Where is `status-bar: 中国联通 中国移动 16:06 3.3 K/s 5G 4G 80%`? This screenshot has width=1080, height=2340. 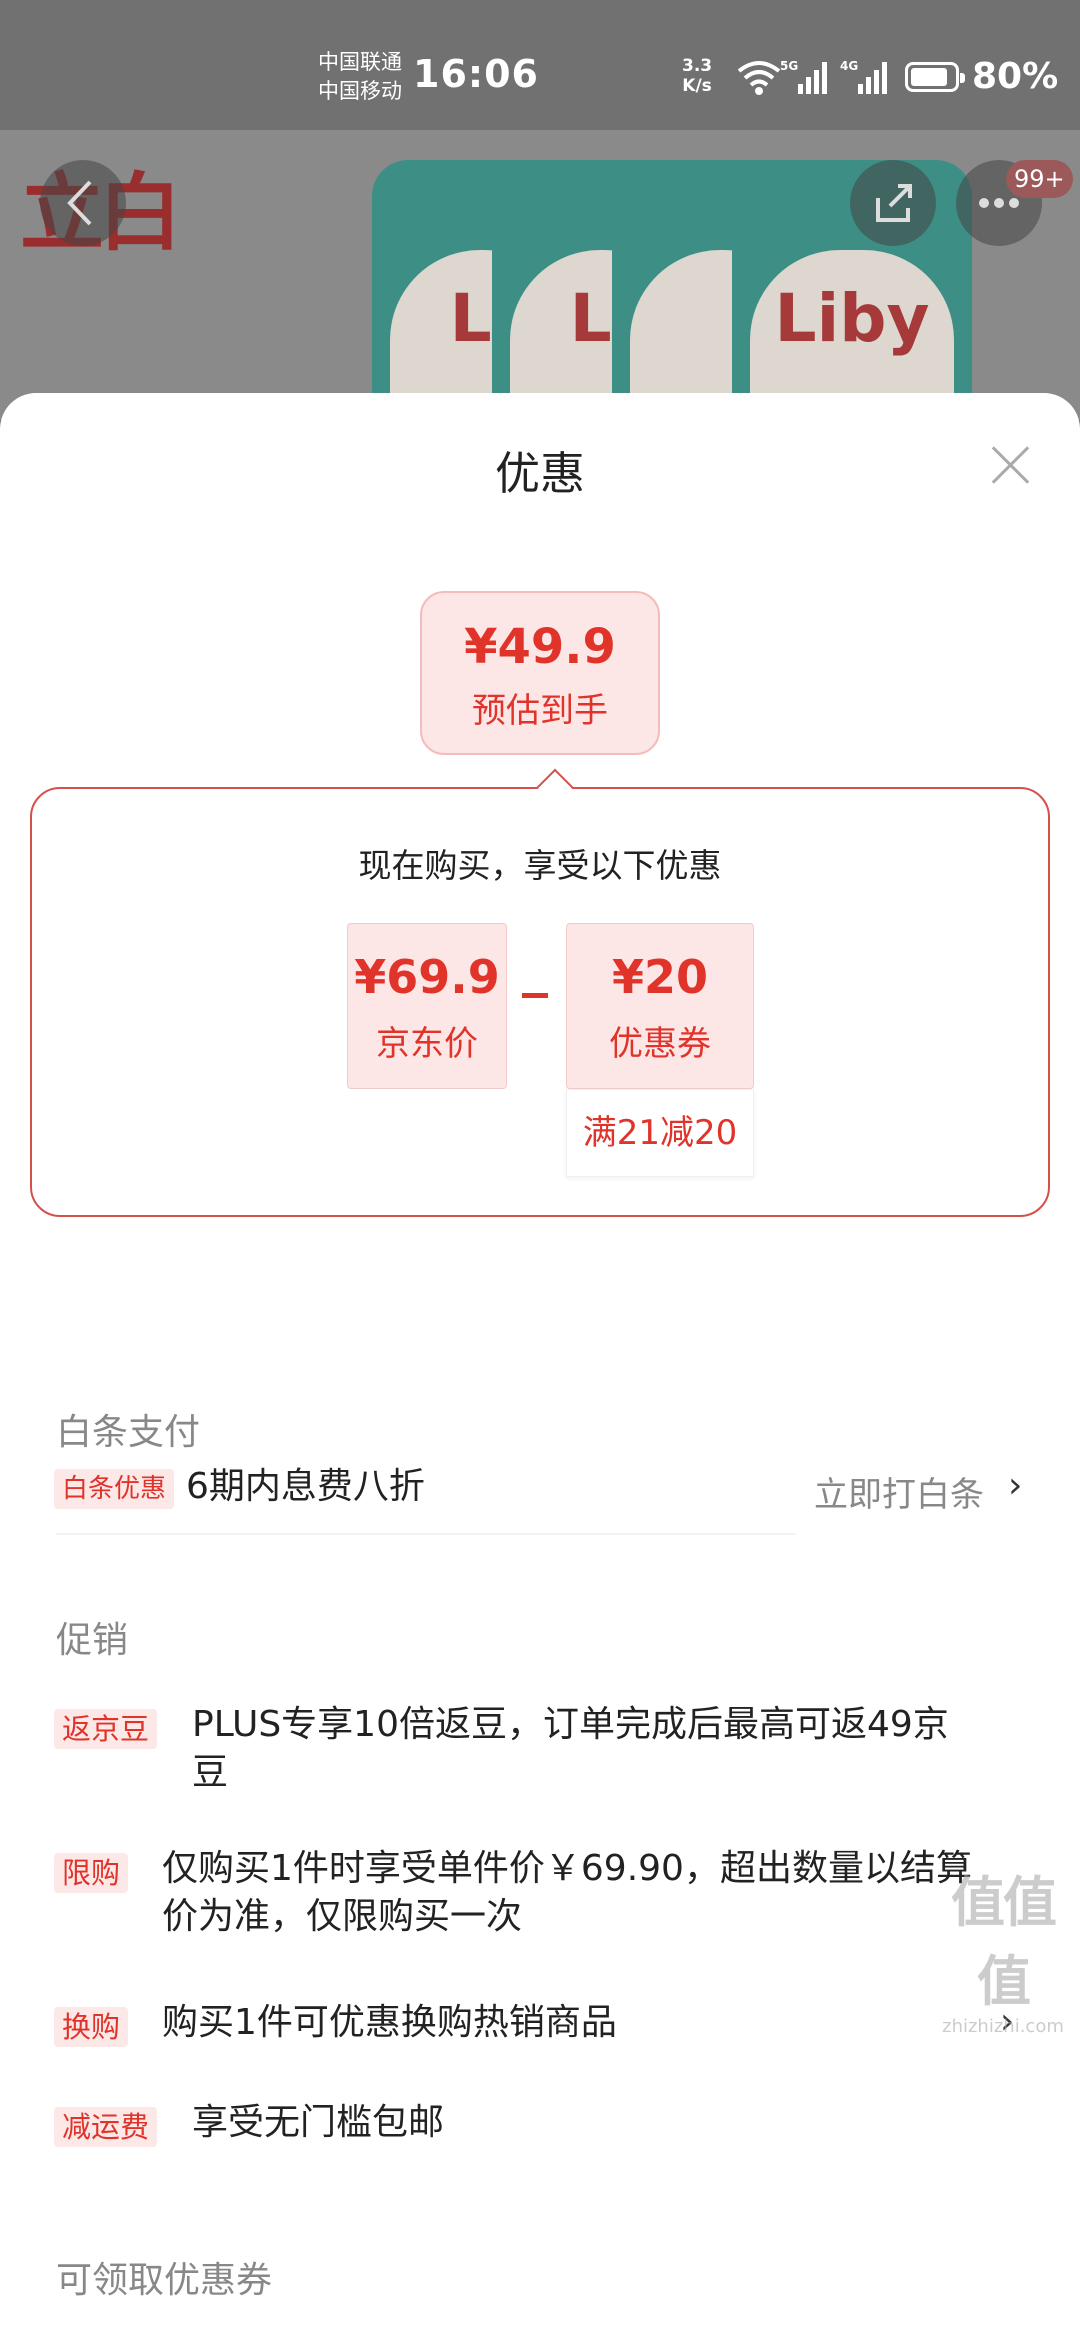
status-bar: 中国联通 中国移动 16:06 3.3 K/s 5G 4G 80% is located at coordinates (540, 65).